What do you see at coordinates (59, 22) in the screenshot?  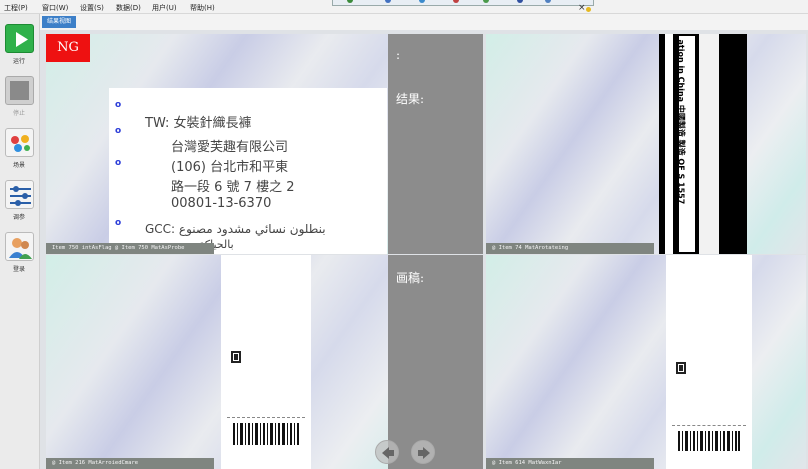 I see `tab-result-view: 结果视图` at bounding box center [59, 22].